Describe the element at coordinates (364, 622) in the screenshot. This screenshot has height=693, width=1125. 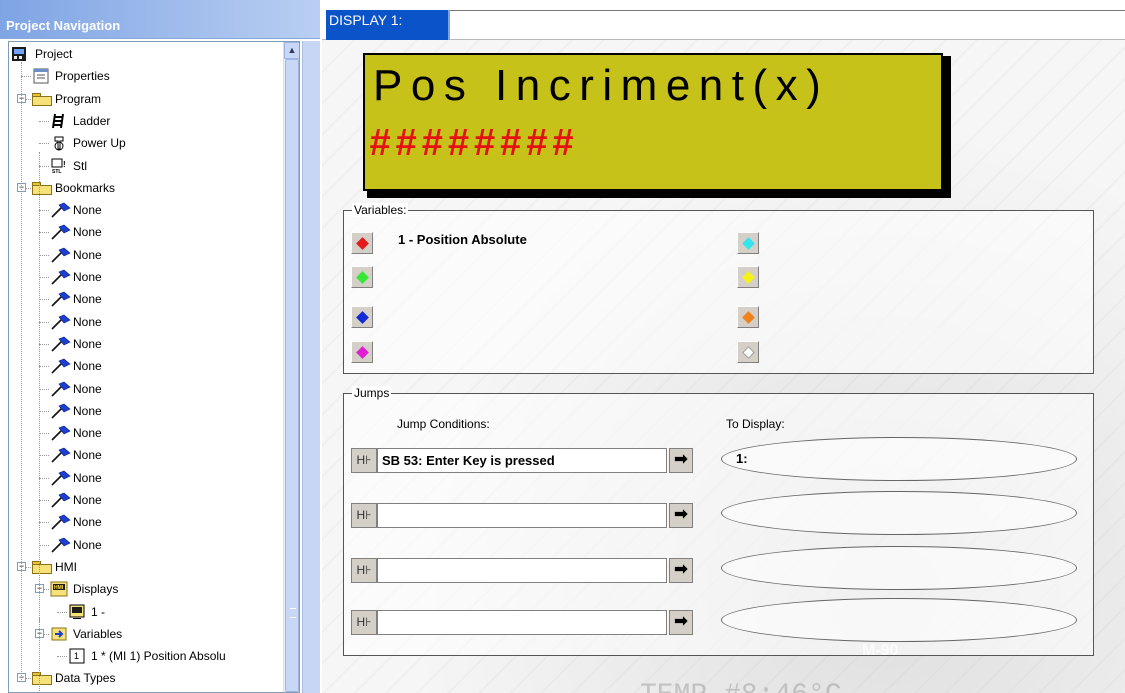
I see `jump-4-contact-button: H⊦` at that location.